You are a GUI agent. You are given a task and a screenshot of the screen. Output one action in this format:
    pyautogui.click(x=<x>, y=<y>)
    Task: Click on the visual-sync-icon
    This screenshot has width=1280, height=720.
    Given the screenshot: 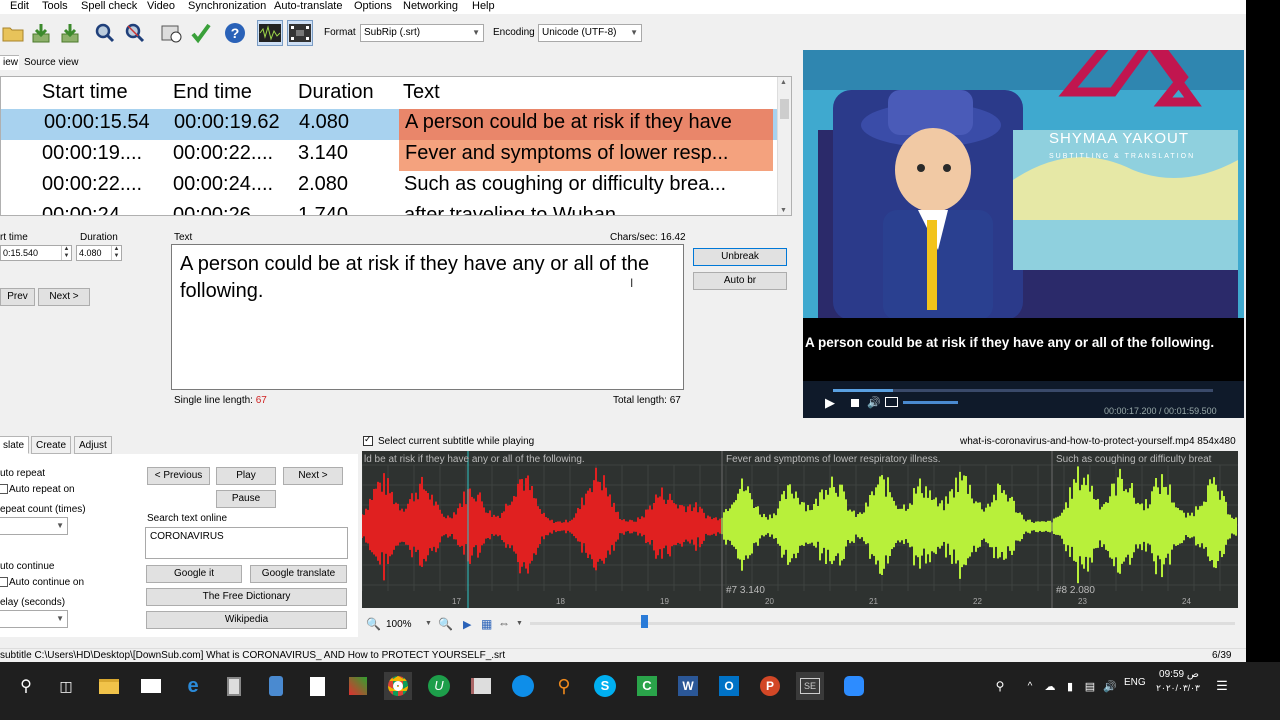 What is the action you would take?
    pyautogui.click(x=171, y=33)
    